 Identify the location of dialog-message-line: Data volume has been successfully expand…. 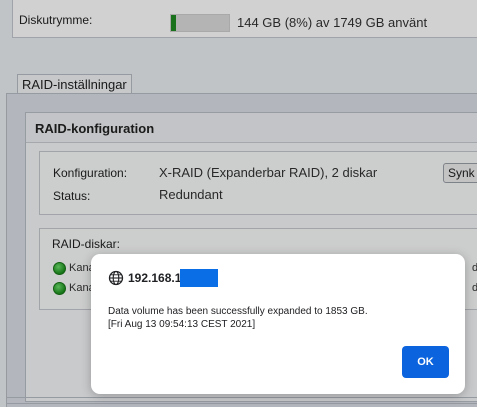
(238, 311).